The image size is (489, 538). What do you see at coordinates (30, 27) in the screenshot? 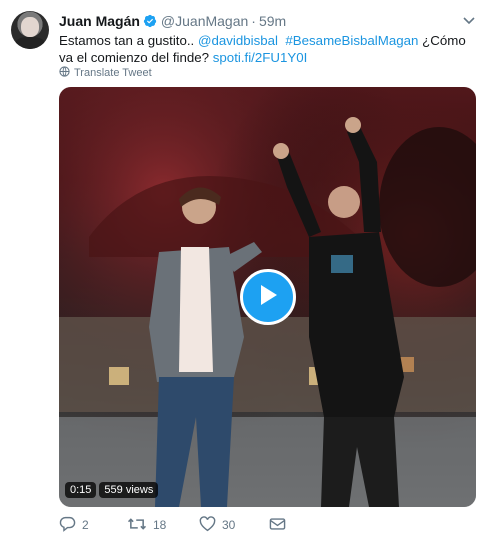
I see `avatar-face` at bounding box center [30, 27].